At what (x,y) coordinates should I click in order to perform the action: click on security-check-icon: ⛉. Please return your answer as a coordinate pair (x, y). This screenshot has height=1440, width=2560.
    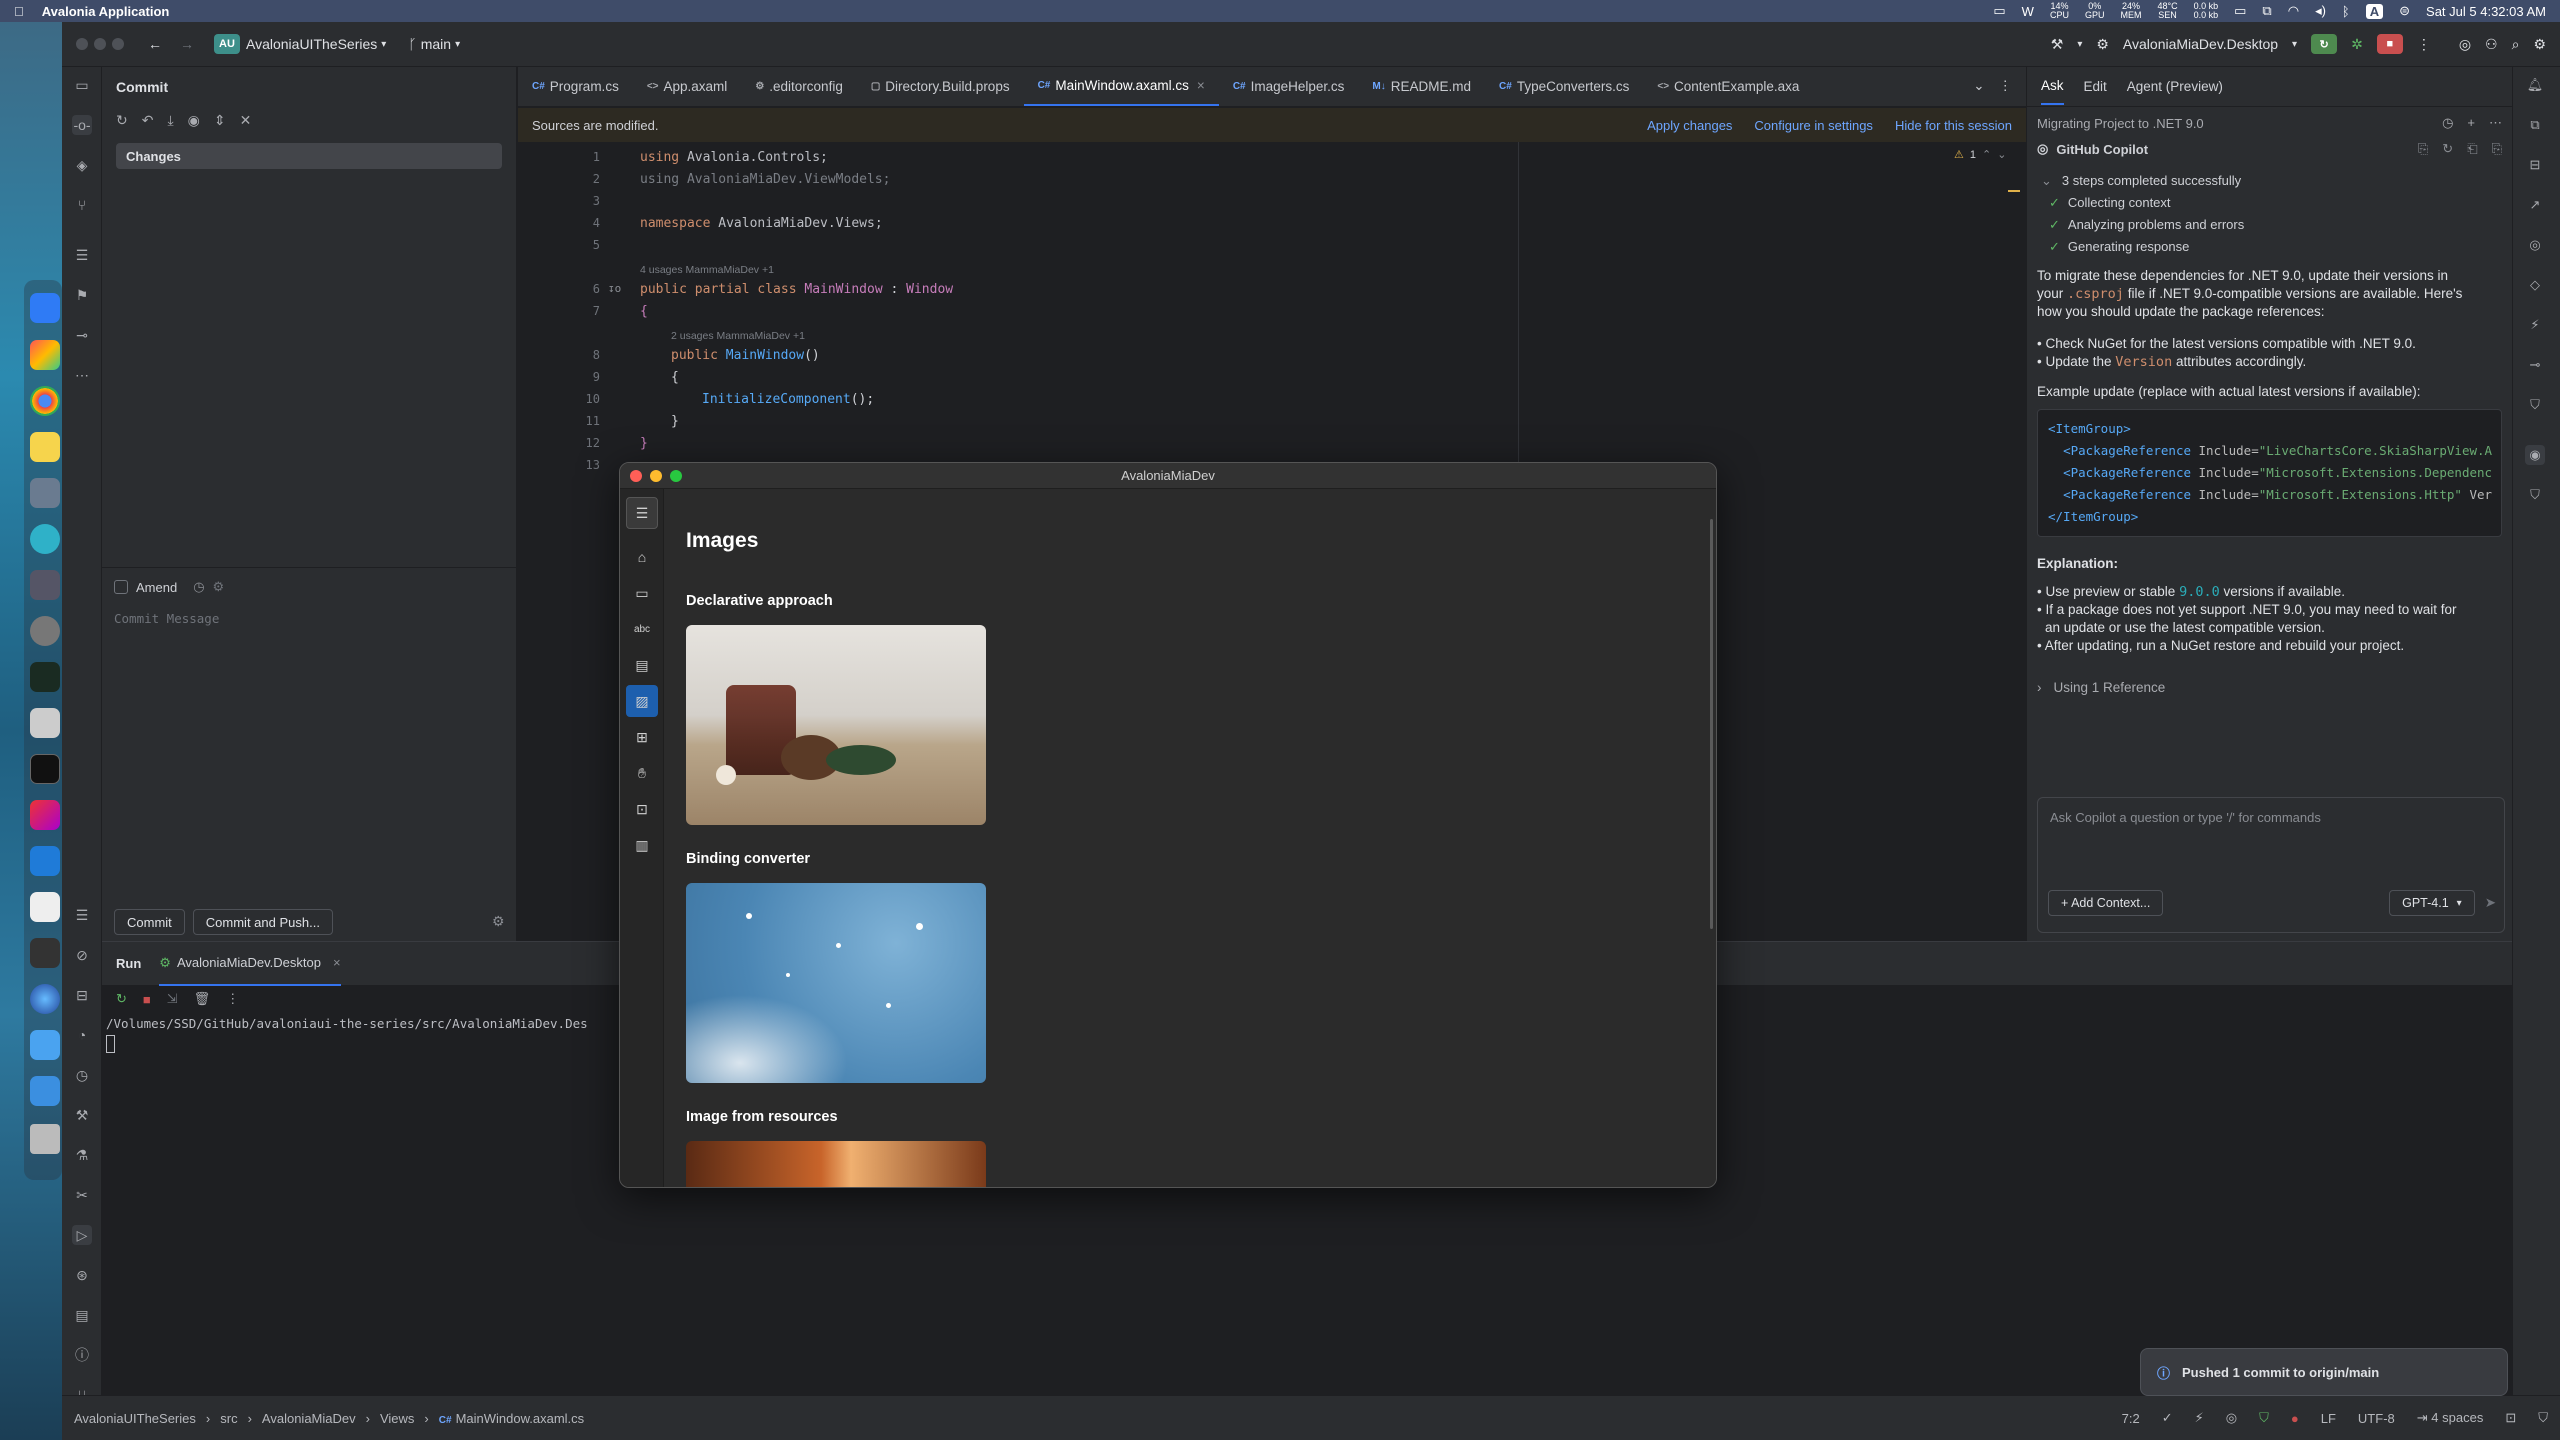
    Looking at the image, I should click on (2535, 495).